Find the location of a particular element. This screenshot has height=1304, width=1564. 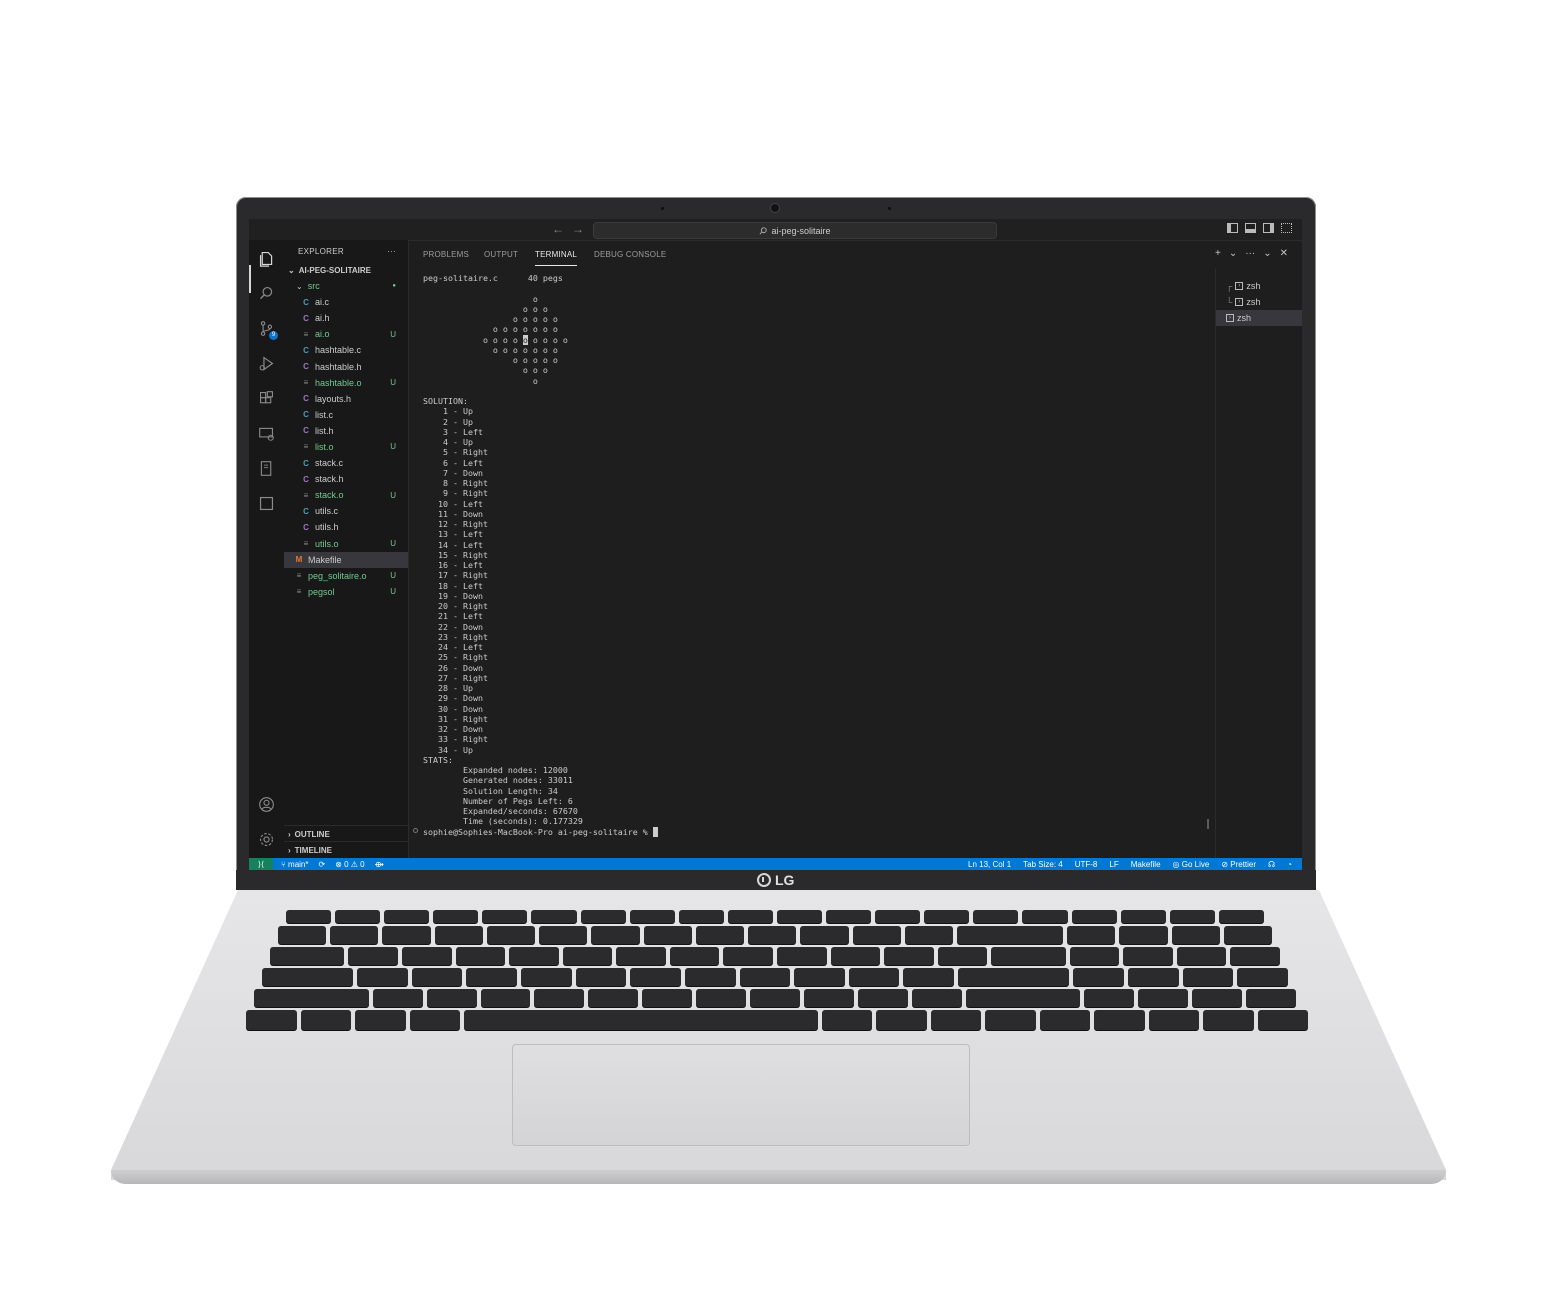

prettier-button: ⊘ Prettier is located at coordinates (1238, 864).